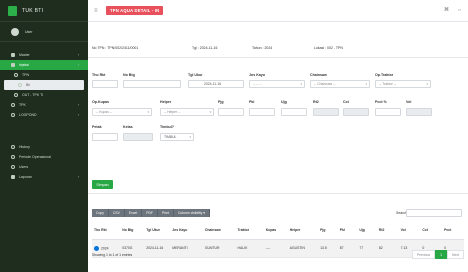 This screenshot has width=468, height=272. Describe the element at coordinates (105, 137) in the screenshot. I see `petak-input` at that location.